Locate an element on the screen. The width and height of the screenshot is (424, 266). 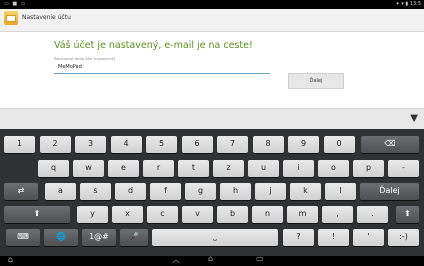
key-f: f is located at coordinates (165, 191).